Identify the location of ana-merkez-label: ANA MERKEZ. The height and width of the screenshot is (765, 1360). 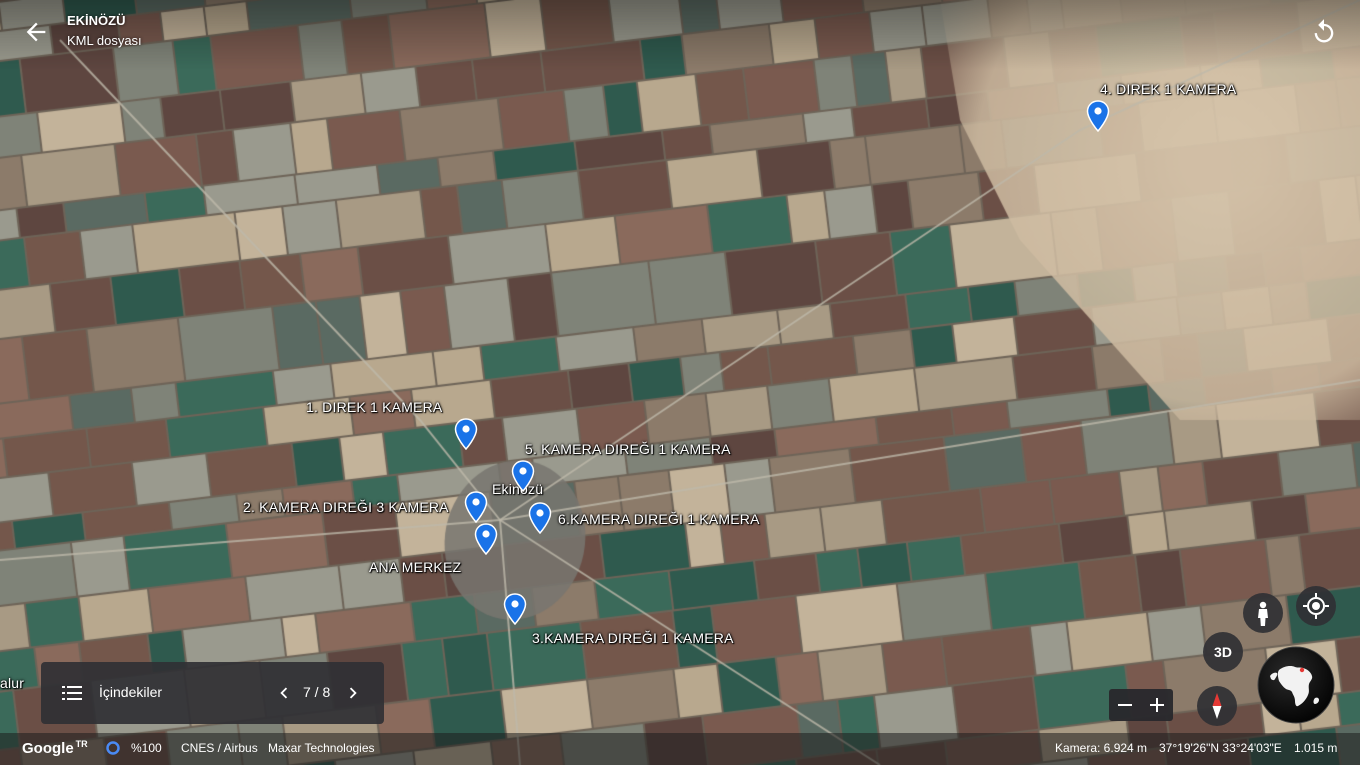
(415, 567).